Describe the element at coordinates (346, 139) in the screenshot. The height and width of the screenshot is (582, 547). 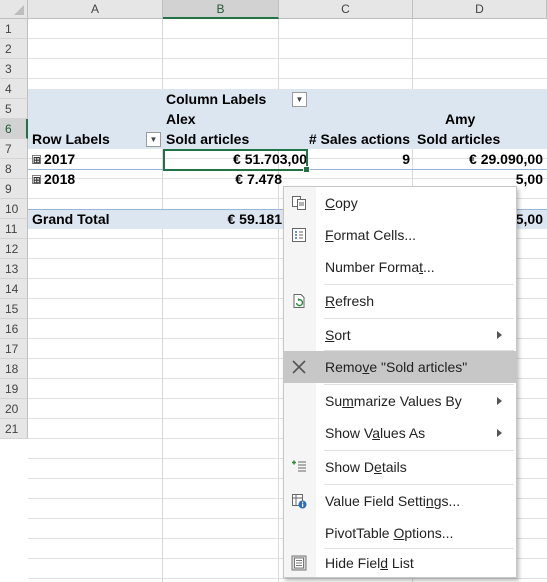
I see `sales-actions-header-c: # Sales actions` at that location.